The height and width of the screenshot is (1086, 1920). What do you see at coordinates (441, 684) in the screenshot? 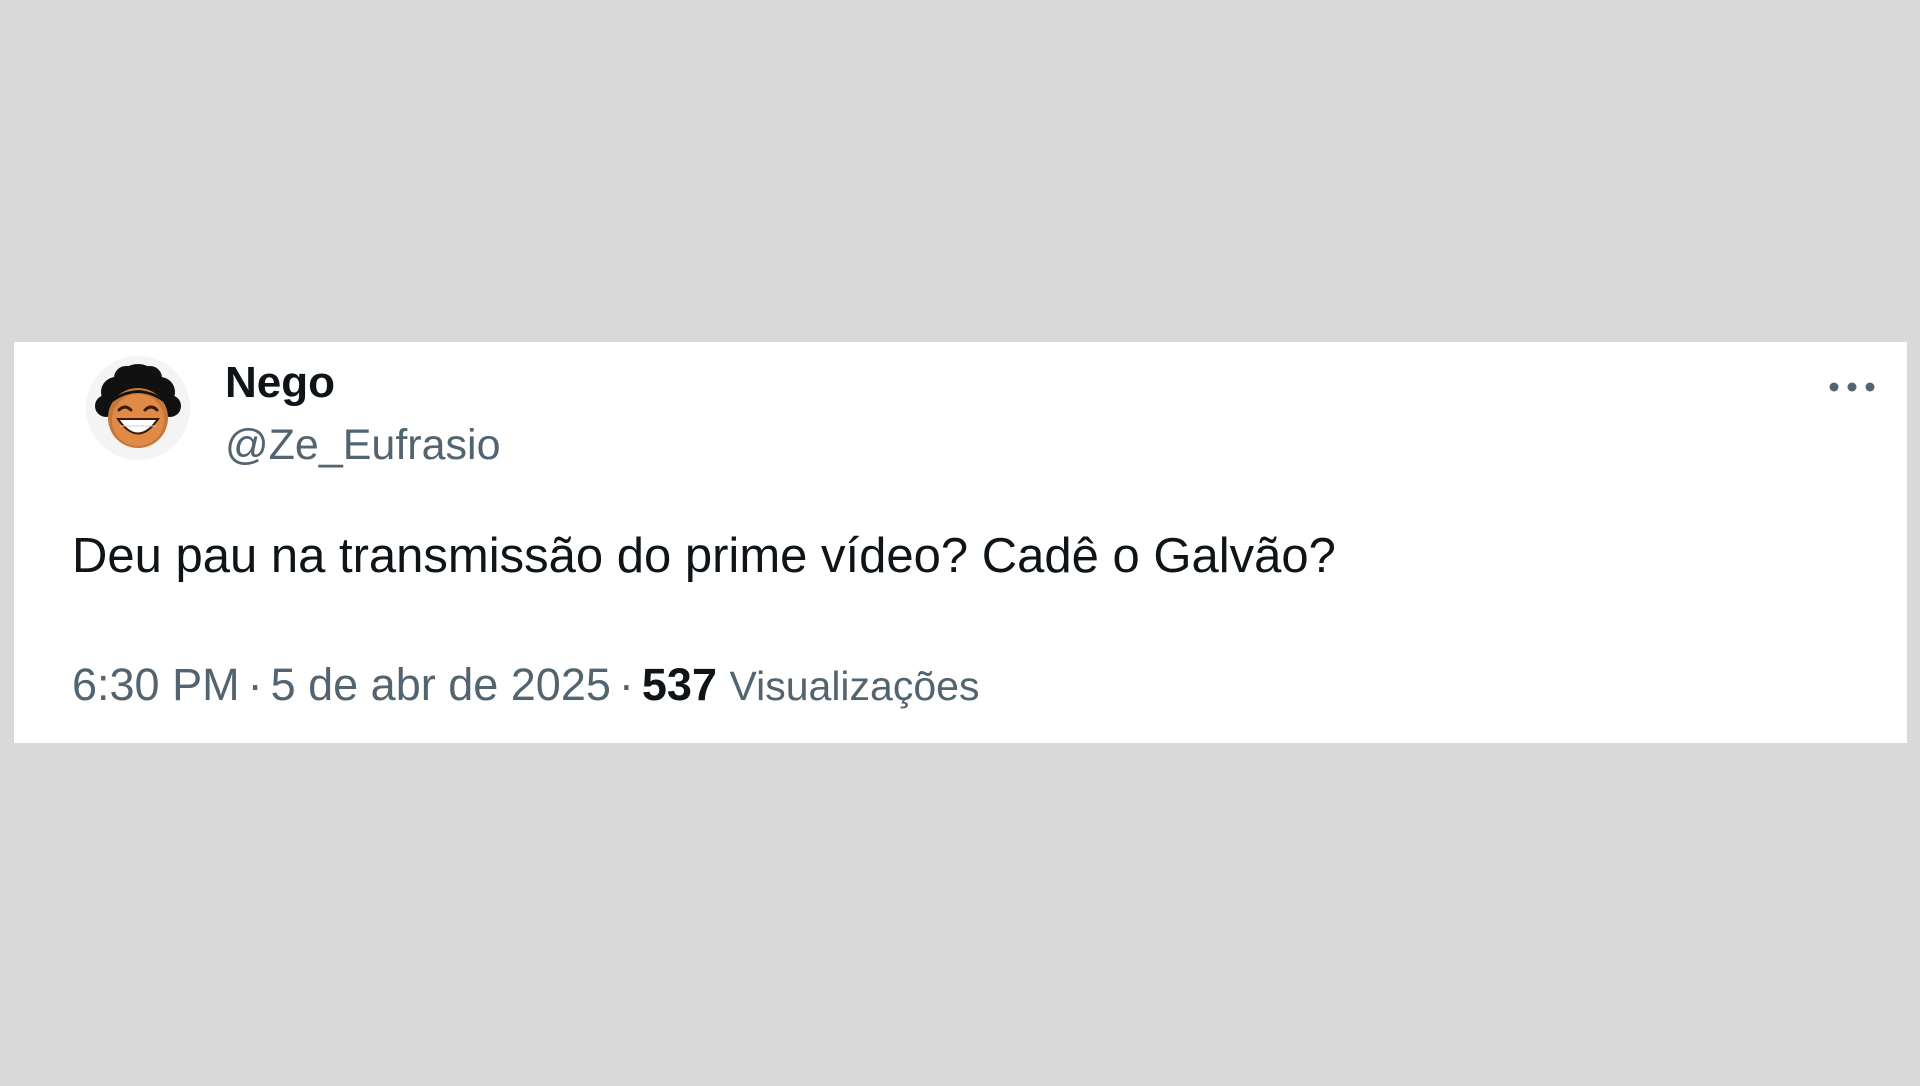
I see `tweet-date: 5 de abr de 2025` at bounding box center [441, 684].